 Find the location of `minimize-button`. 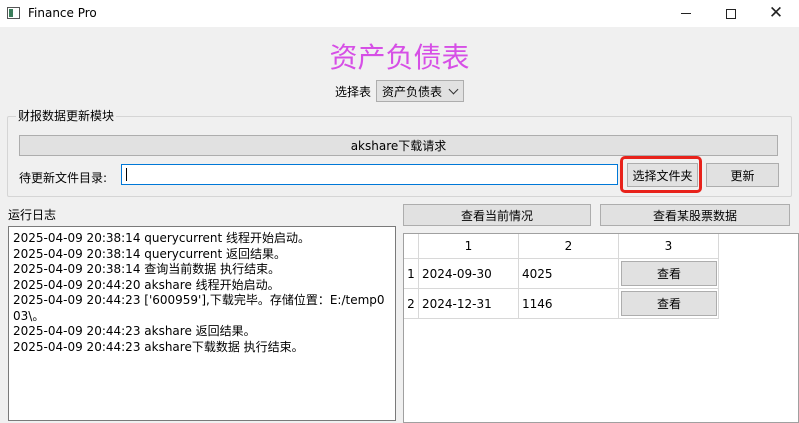

minimize-button is located at coordinates (686, 13).